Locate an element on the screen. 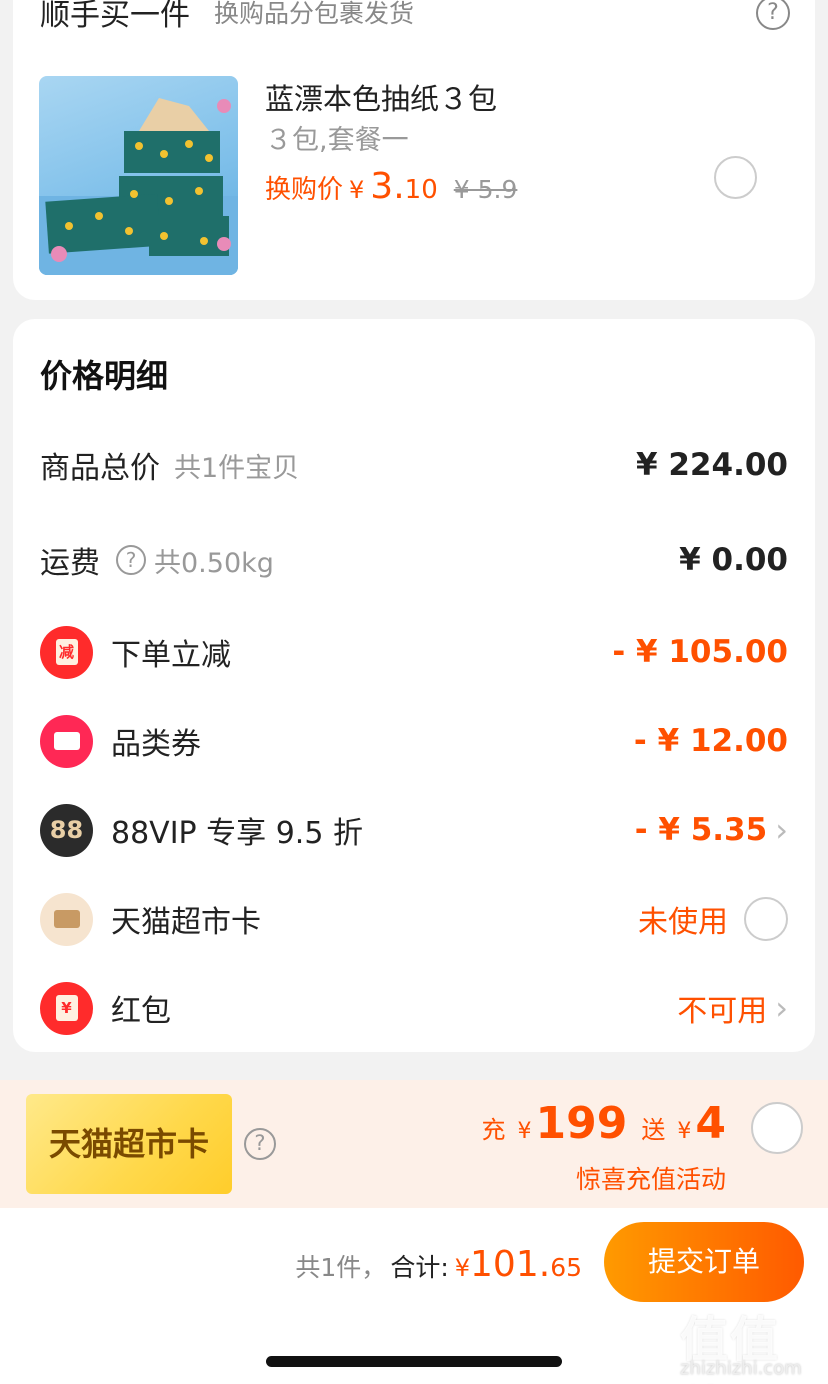 The image size is (828, 1384). row-value: 未使用 is located at coordinates (683, 922).